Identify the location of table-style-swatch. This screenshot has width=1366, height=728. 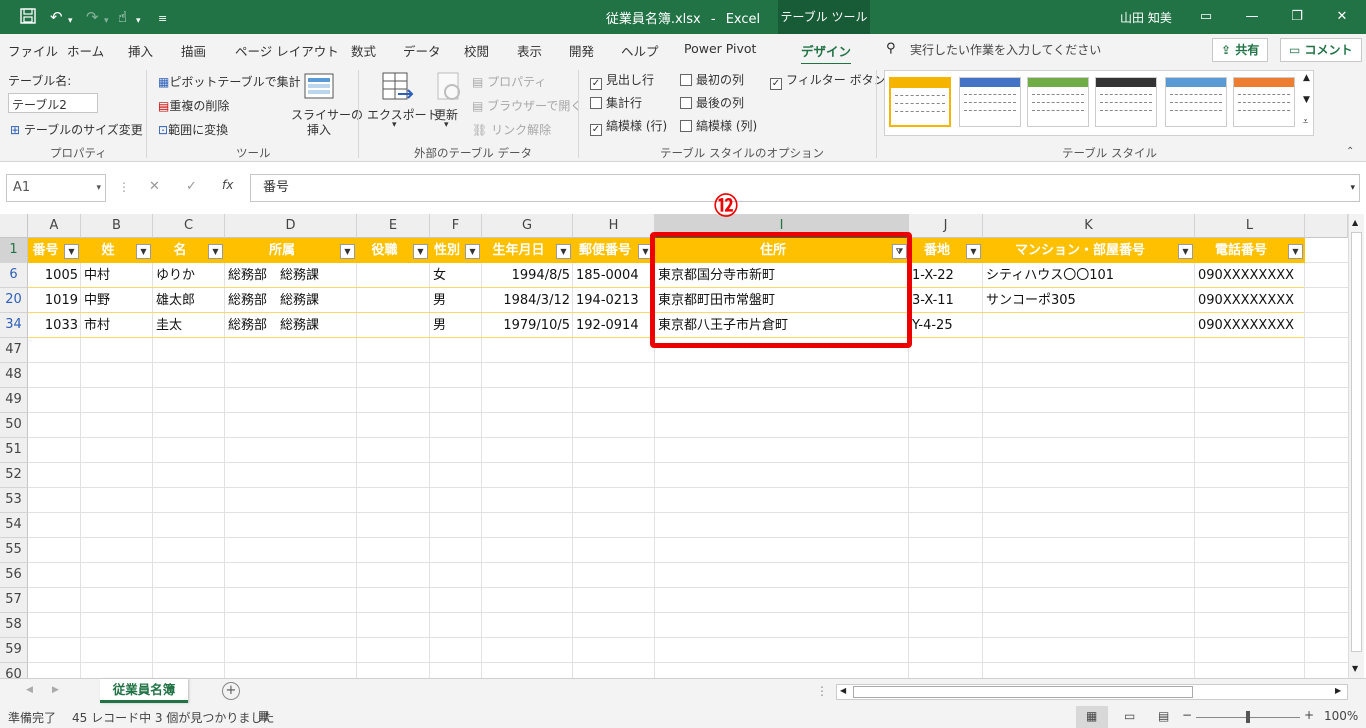
(1126, 102).